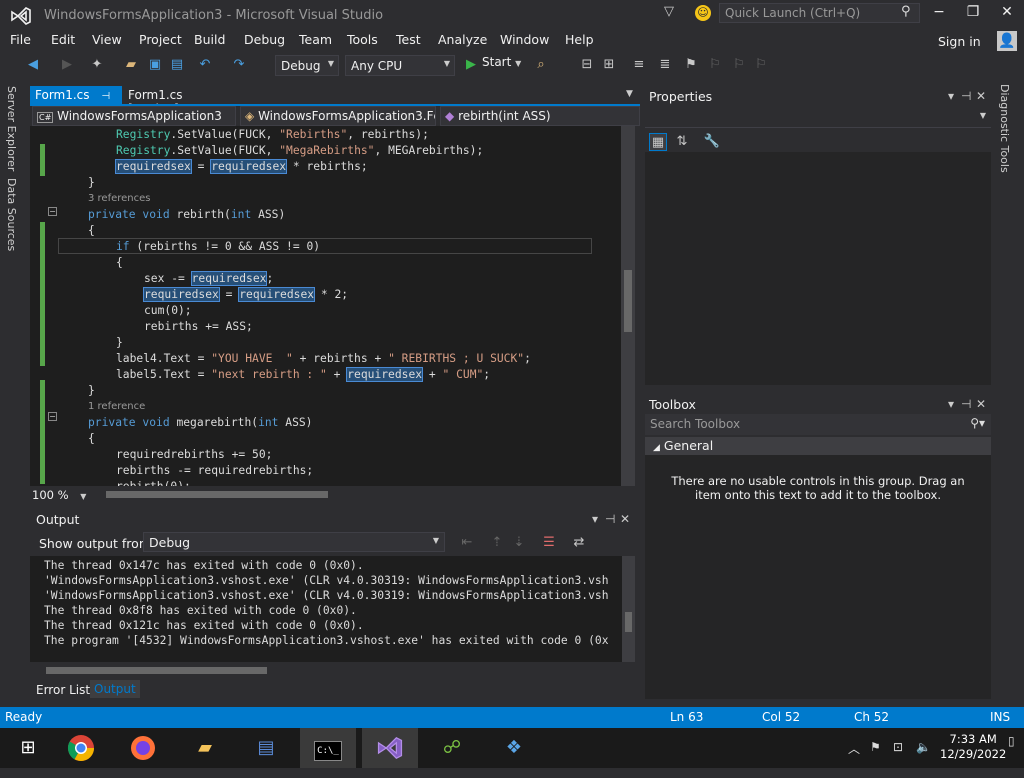  Describe the element at coordinates (11, 214) in the screenshot. I see `data-sources-tab: Data Sources` at that location.